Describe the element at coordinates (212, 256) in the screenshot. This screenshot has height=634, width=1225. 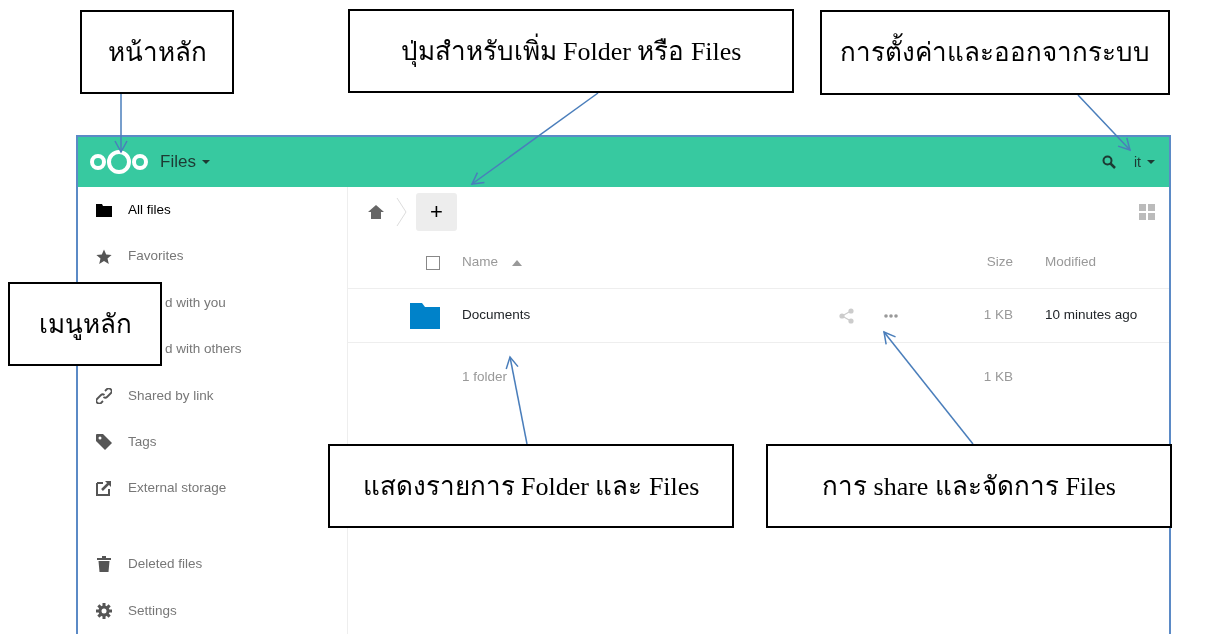
I see `sidebar-item: Favorites` at that location.